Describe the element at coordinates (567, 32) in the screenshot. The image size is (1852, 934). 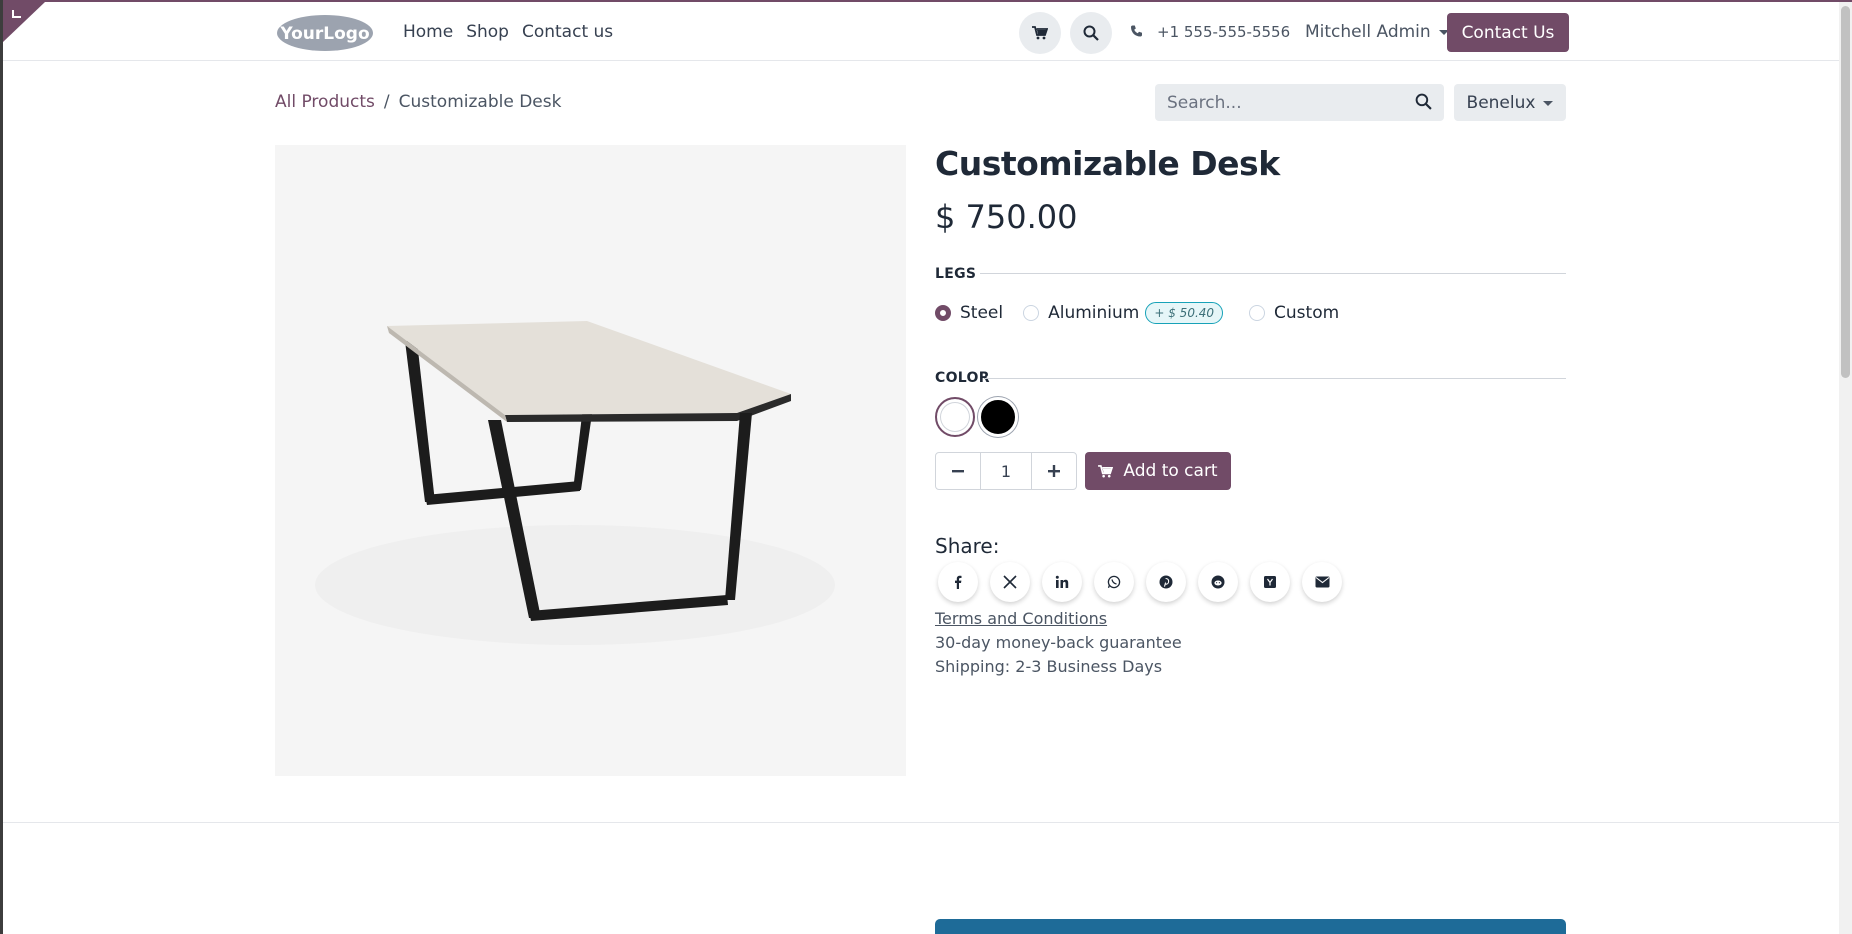
I see `nav-contact-us: Contact us` at that location.